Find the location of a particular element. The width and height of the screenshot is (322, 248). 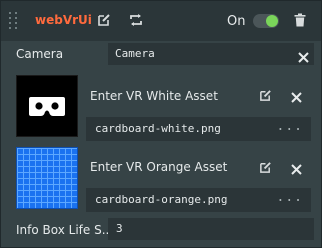

edit-orange-asset-icon is located at coordinates (265, 167).